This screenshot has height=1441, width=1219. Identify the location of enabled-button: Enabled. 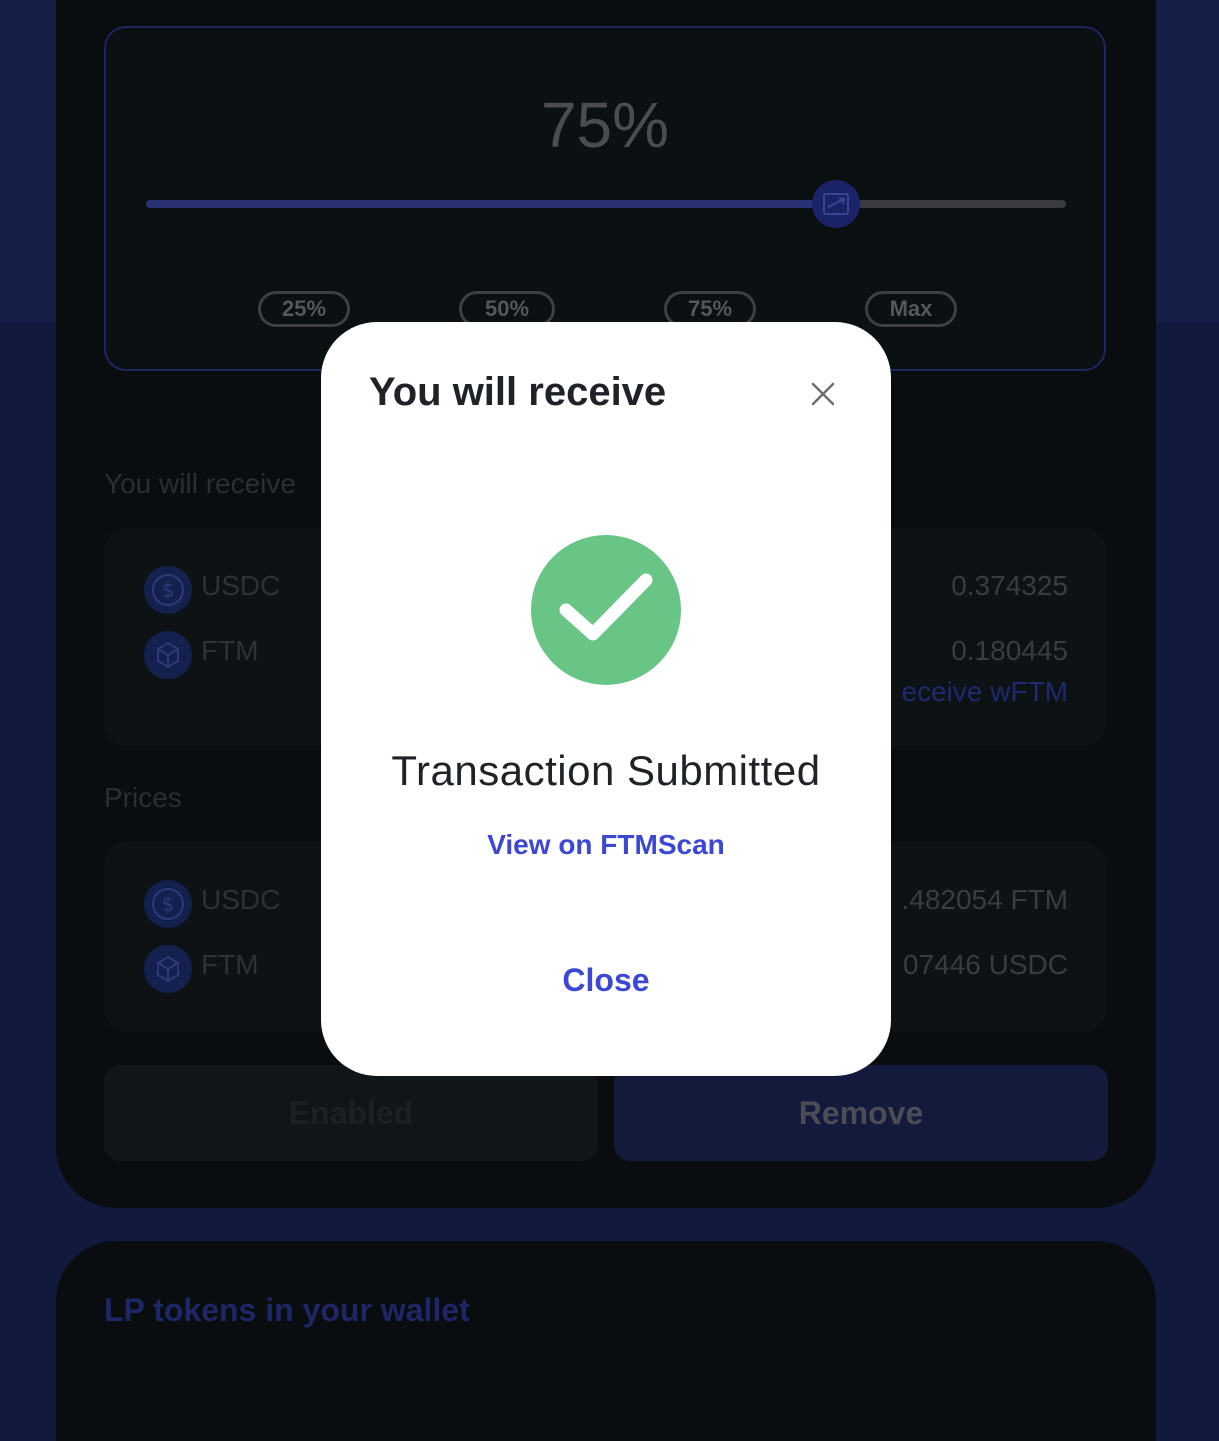
(351, 1113).